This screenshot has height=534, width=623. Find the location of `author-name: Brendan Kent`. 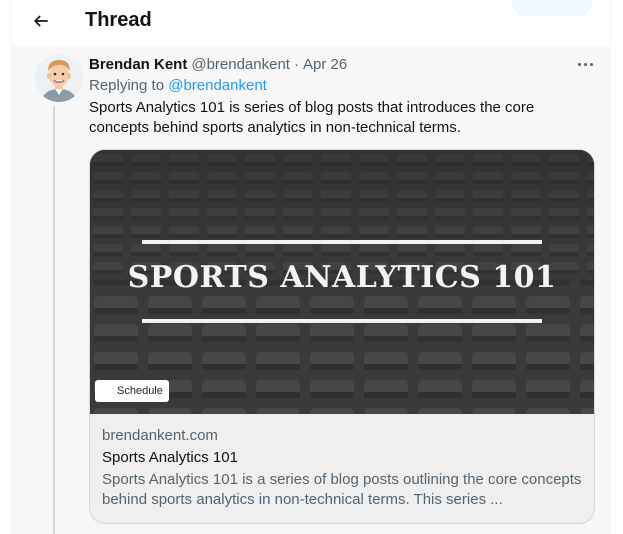

author-name: Brendan Kent is located at coordinates (138, 64).